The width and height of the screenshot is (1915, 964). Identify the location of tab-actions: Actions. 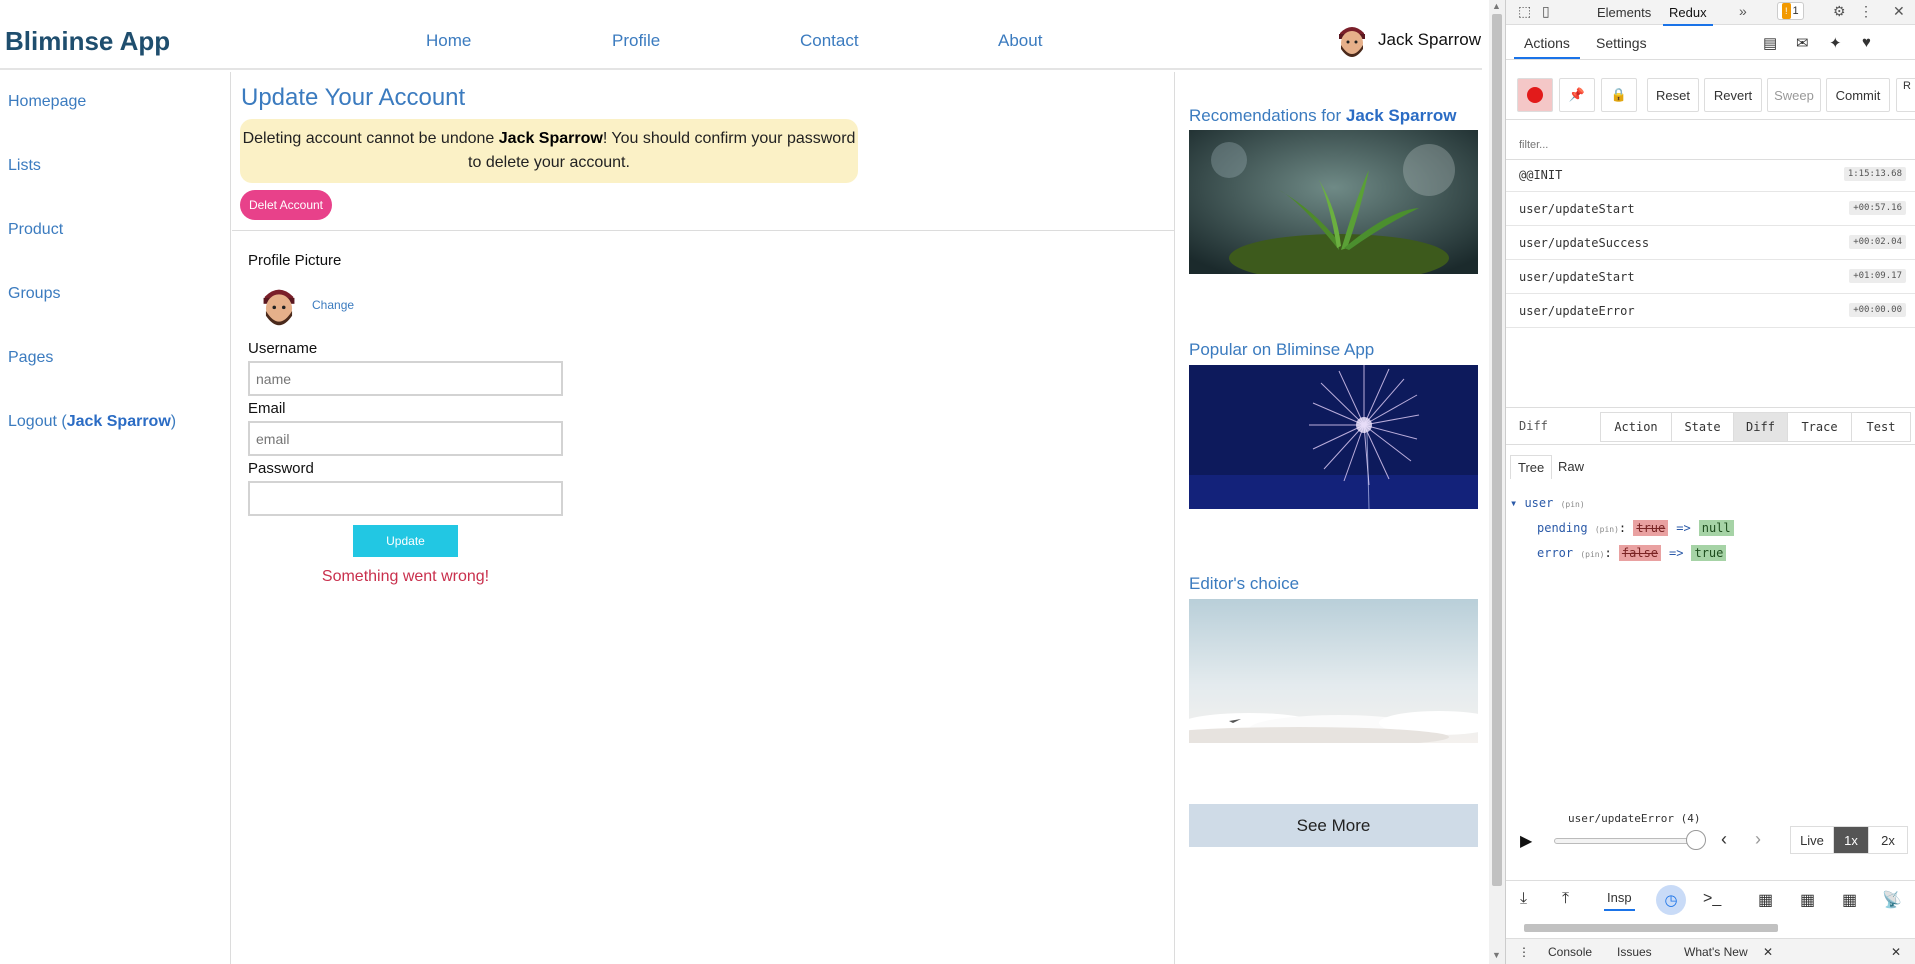
(1547, 47).